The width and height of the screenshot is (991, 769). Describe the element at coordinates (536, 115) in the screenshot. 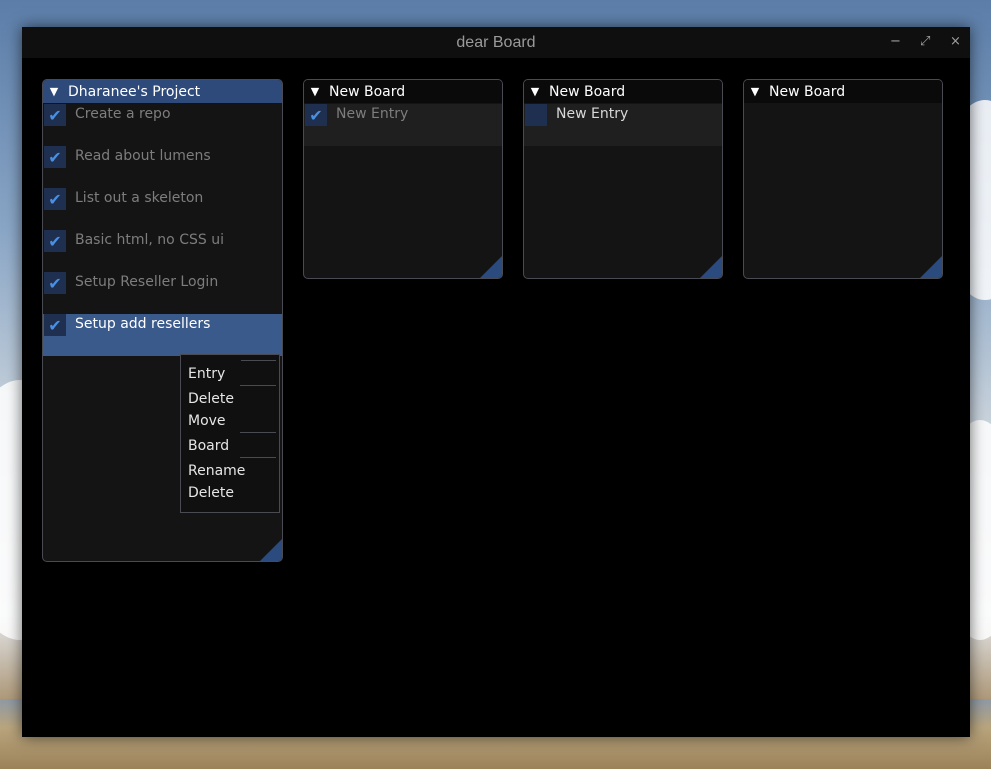

I see `entry-checkbox` at that location.